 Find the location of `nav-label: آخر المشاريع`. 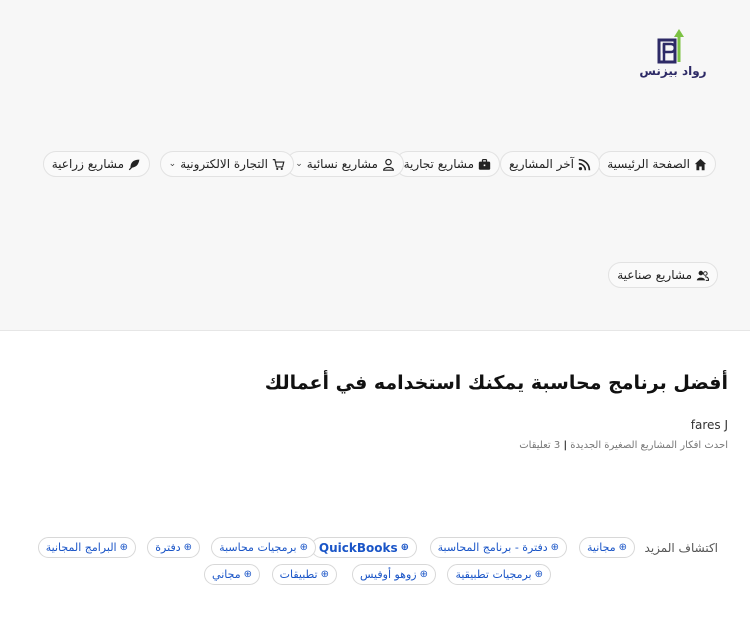

nav-label: آخر المشاريع is located at coordinates (541, 164).